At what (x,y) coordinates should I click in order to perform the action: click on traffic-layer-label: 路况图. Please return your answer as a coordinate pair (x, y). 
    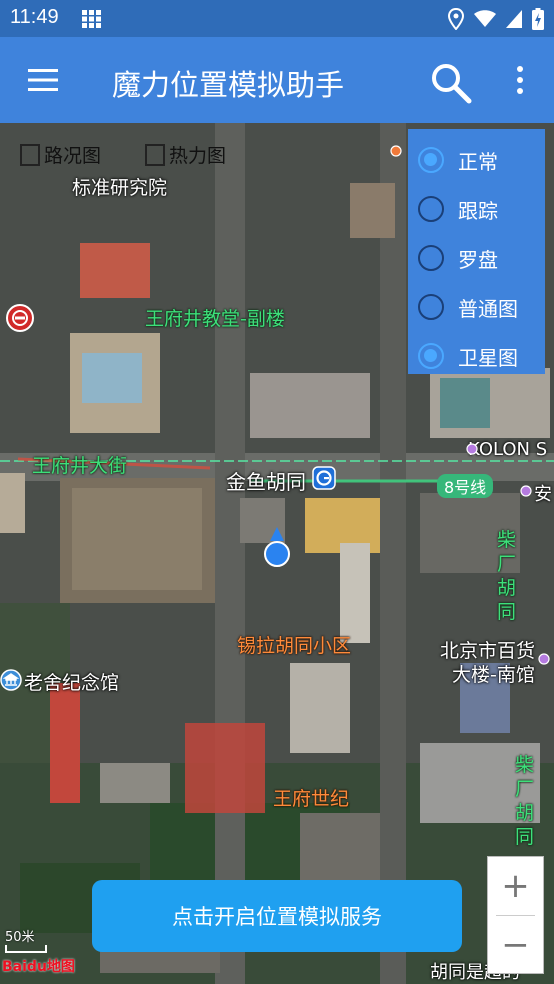
    Looking at the image, I should click on (72, 154).